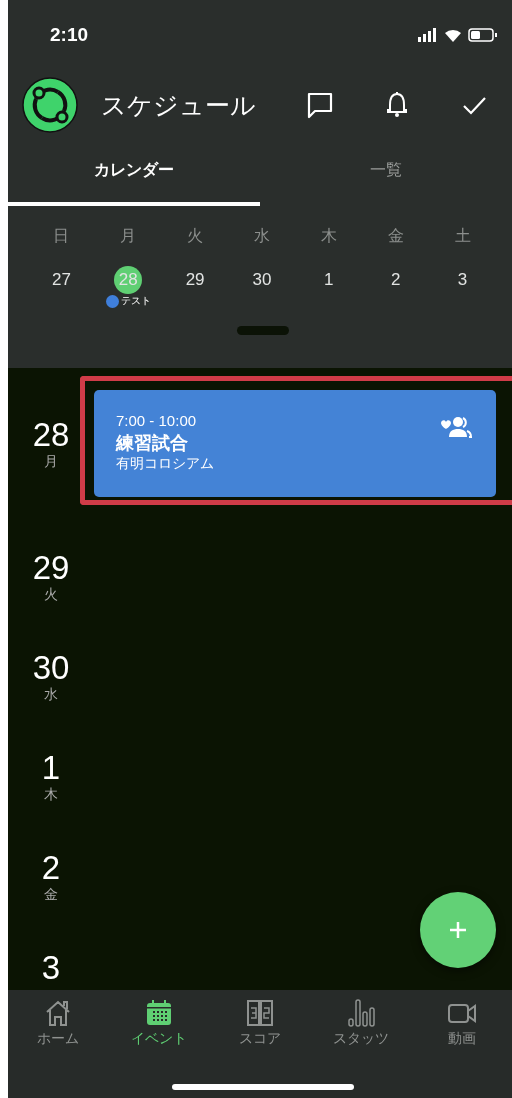 The width and height of the screenshot is (512, 1098). What do you see at coordinates (319, 105) in the screenshot?
I see `chat-icon` at bounding box center [319, 105].